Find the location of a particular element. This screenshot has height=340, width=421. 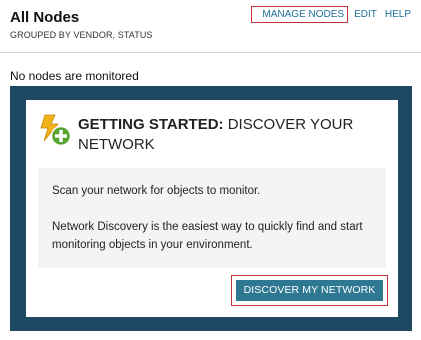

manage-nodes-link: MANAGE NODES is located at coordinates (300, 14).